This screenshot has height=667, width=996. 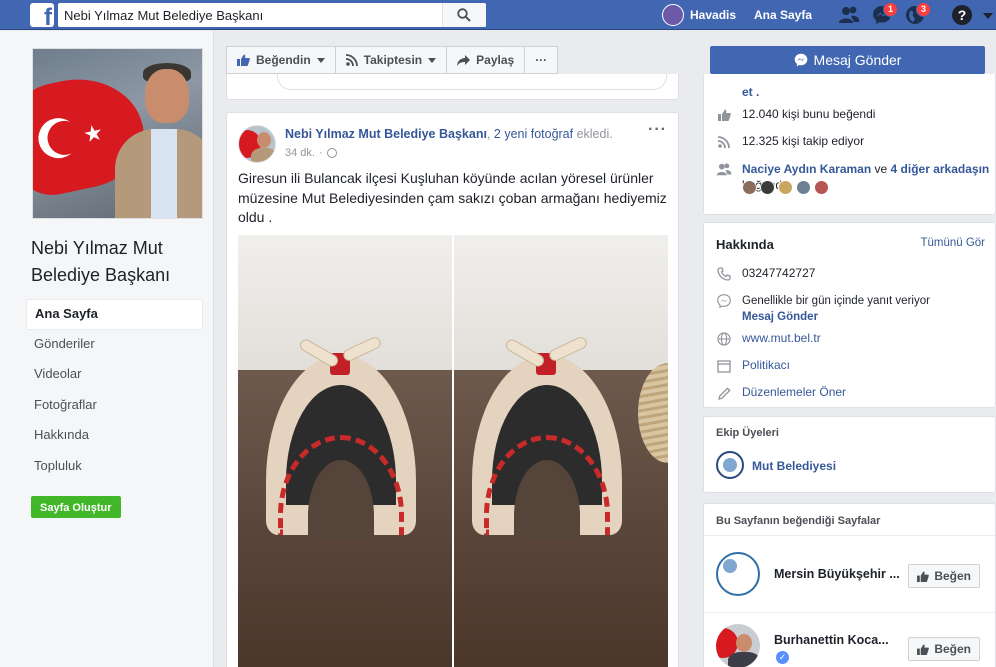 I want to click on search-input, so click(x=254, y=15).